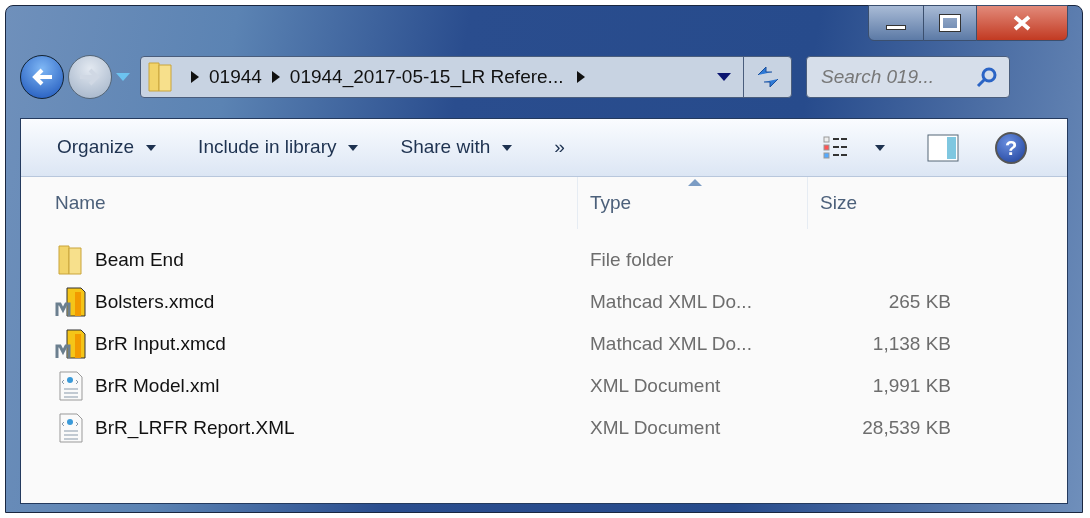  What do you see at coordinates (896, 27) in the screenshot?
I see `minimize-icon` at bounding box center [896, 27].